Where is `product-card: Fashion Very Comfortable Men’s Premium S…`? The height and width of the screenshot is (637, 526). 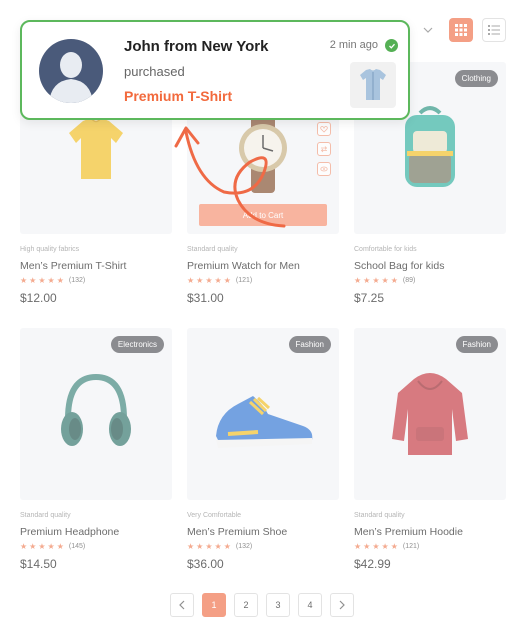
product-card: Fashion Very Comfortable Men’s Premium S… is located at coordinates (263, 449).